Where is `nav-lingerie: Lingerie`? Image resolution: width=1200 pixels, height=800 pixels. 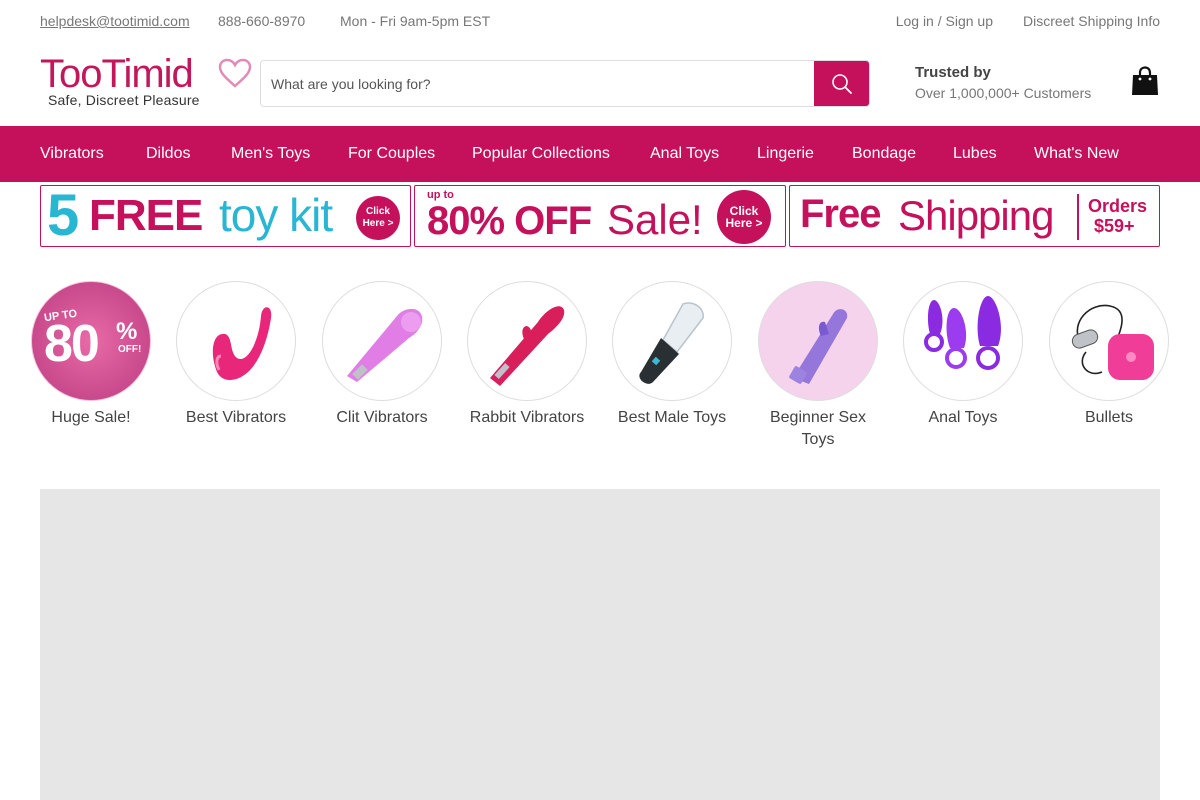
nav-lingerie: Lingerie is located at coordinates (785, 154).